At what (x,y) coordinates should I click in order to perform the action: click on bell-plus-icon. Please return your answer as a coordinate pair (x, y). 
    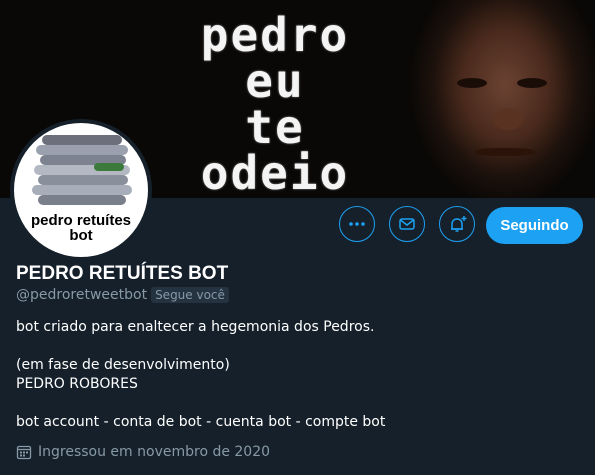
    Looking at the image, I should click on (459, 224).